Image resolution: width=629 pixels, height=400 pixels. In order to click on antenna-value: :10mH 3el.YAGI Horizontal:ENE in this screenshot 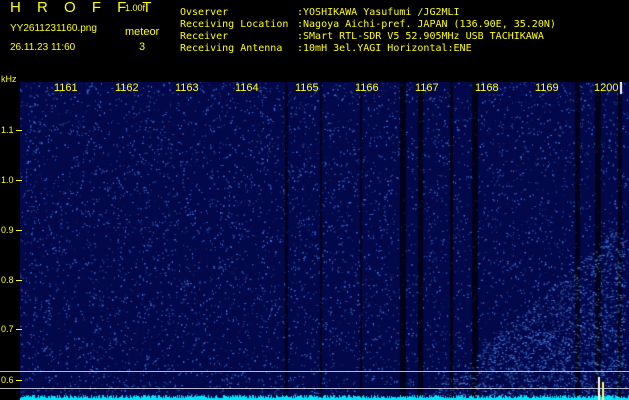, I will do `click(384, 48)`.